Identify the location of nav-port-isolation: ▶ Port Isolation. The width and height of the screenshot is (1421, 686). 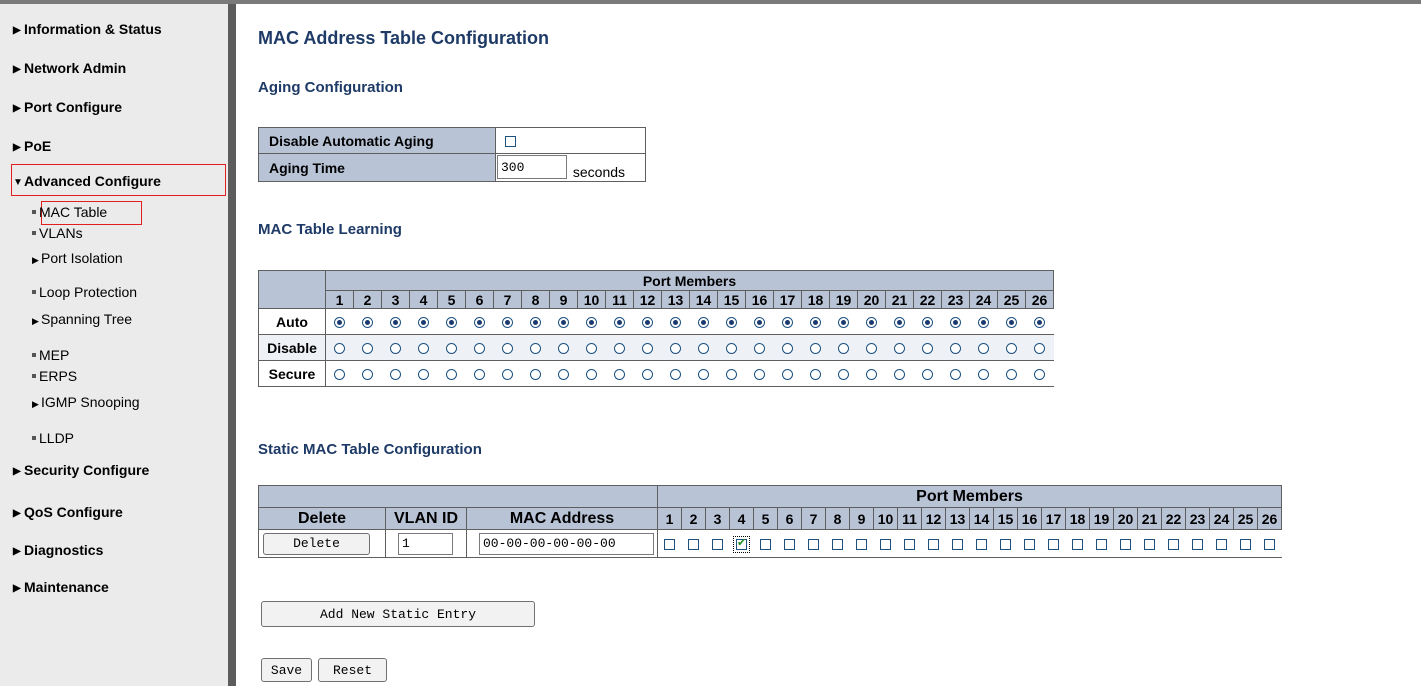
(77, 258).